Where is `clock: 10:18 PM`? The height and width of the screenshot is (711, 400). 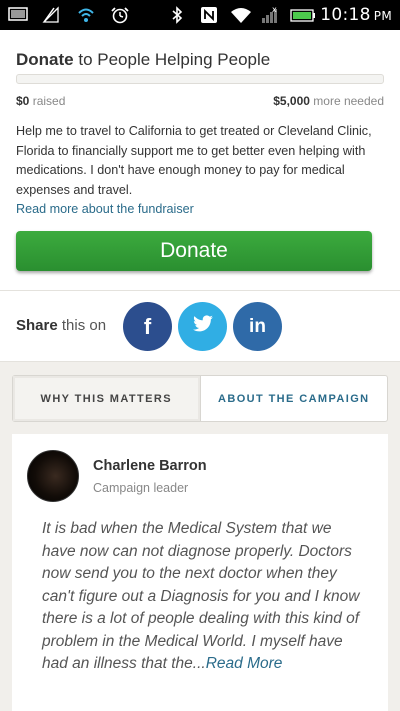
clock: 10:18 PM is located at coordinates (356, 15).